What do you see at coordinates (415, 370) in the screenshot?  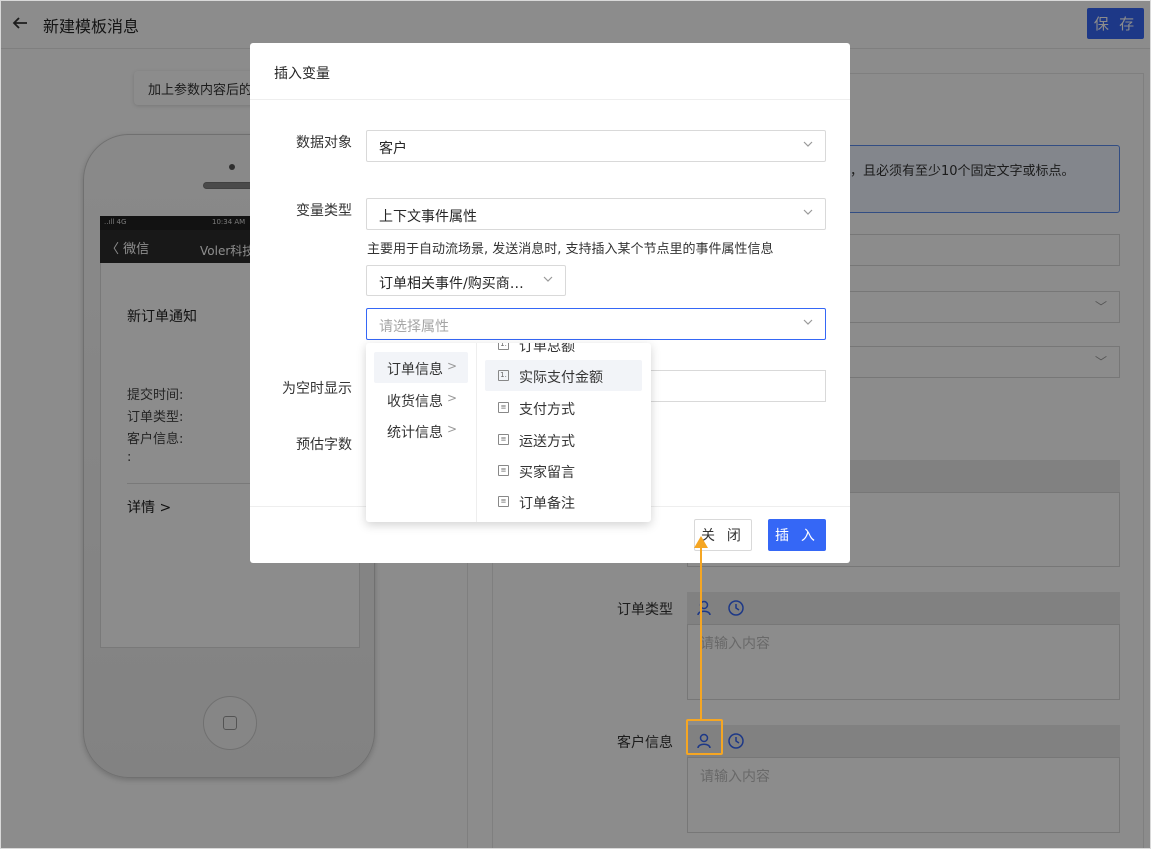 I see `cascader-option-label: 订单信息` at bounding box center [415, 370].